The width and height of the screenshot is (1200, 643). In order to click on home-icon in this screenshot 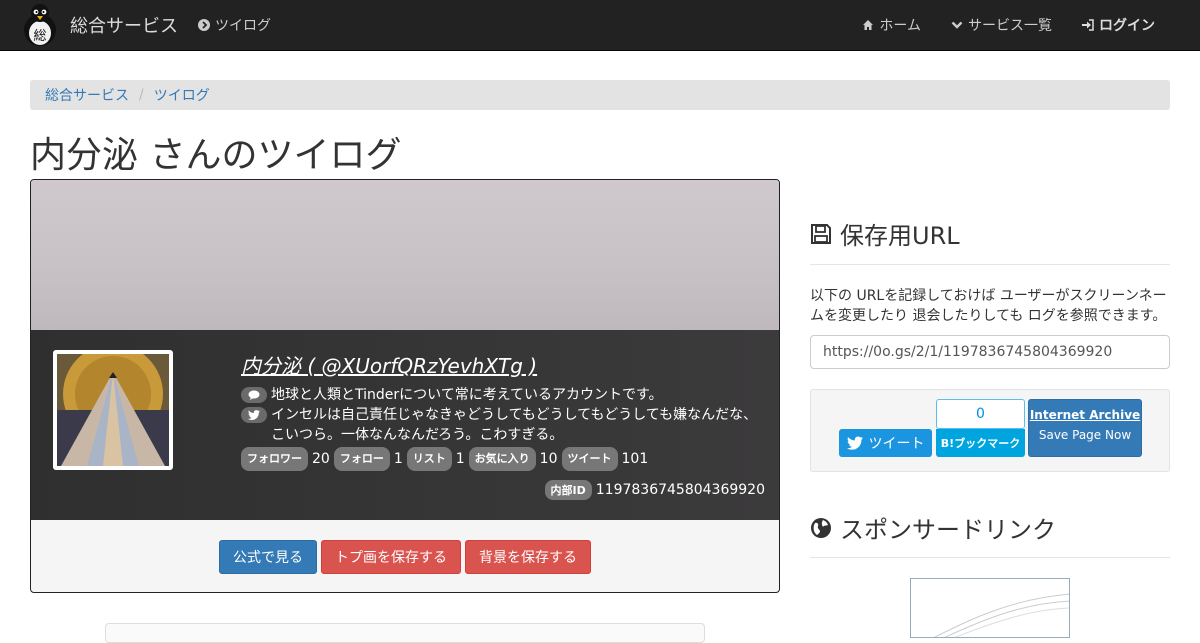, I will do `click(868, 25)`.